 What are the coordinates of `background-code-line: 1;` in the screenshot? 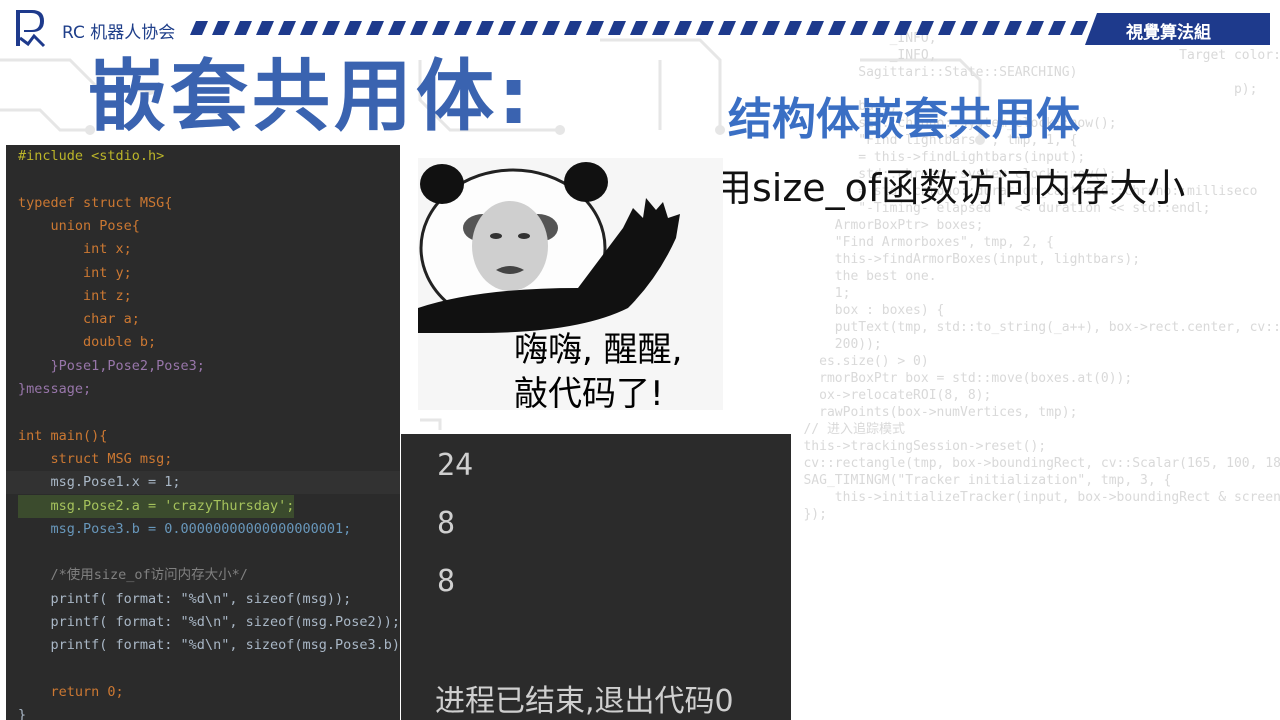 It's located at (815, 293).